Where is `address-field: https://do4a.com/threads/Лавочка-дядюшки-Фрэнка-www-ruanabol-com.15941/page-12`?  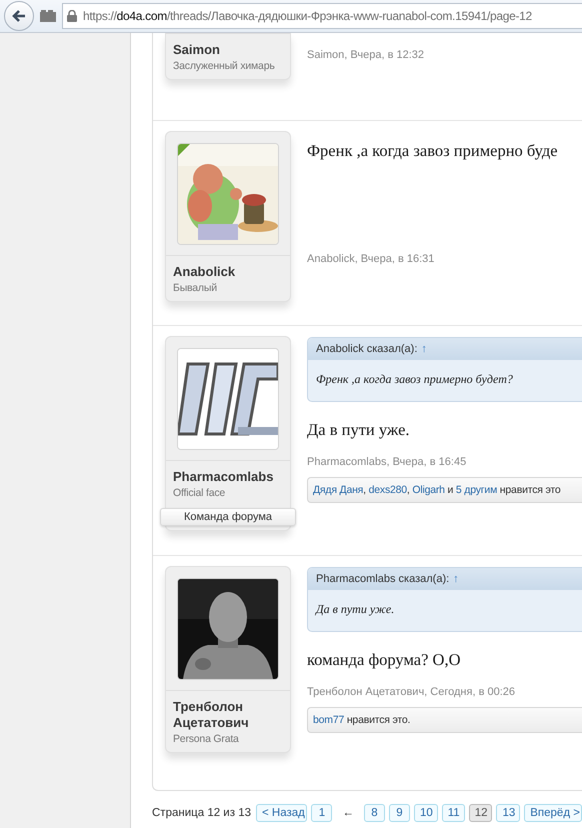
address-field: https://do4a.com/threads/Лавочка-дядюшки-Фрэнка-www-ruanabol-com.15941/page-12 is located at coordinates (322, 16).